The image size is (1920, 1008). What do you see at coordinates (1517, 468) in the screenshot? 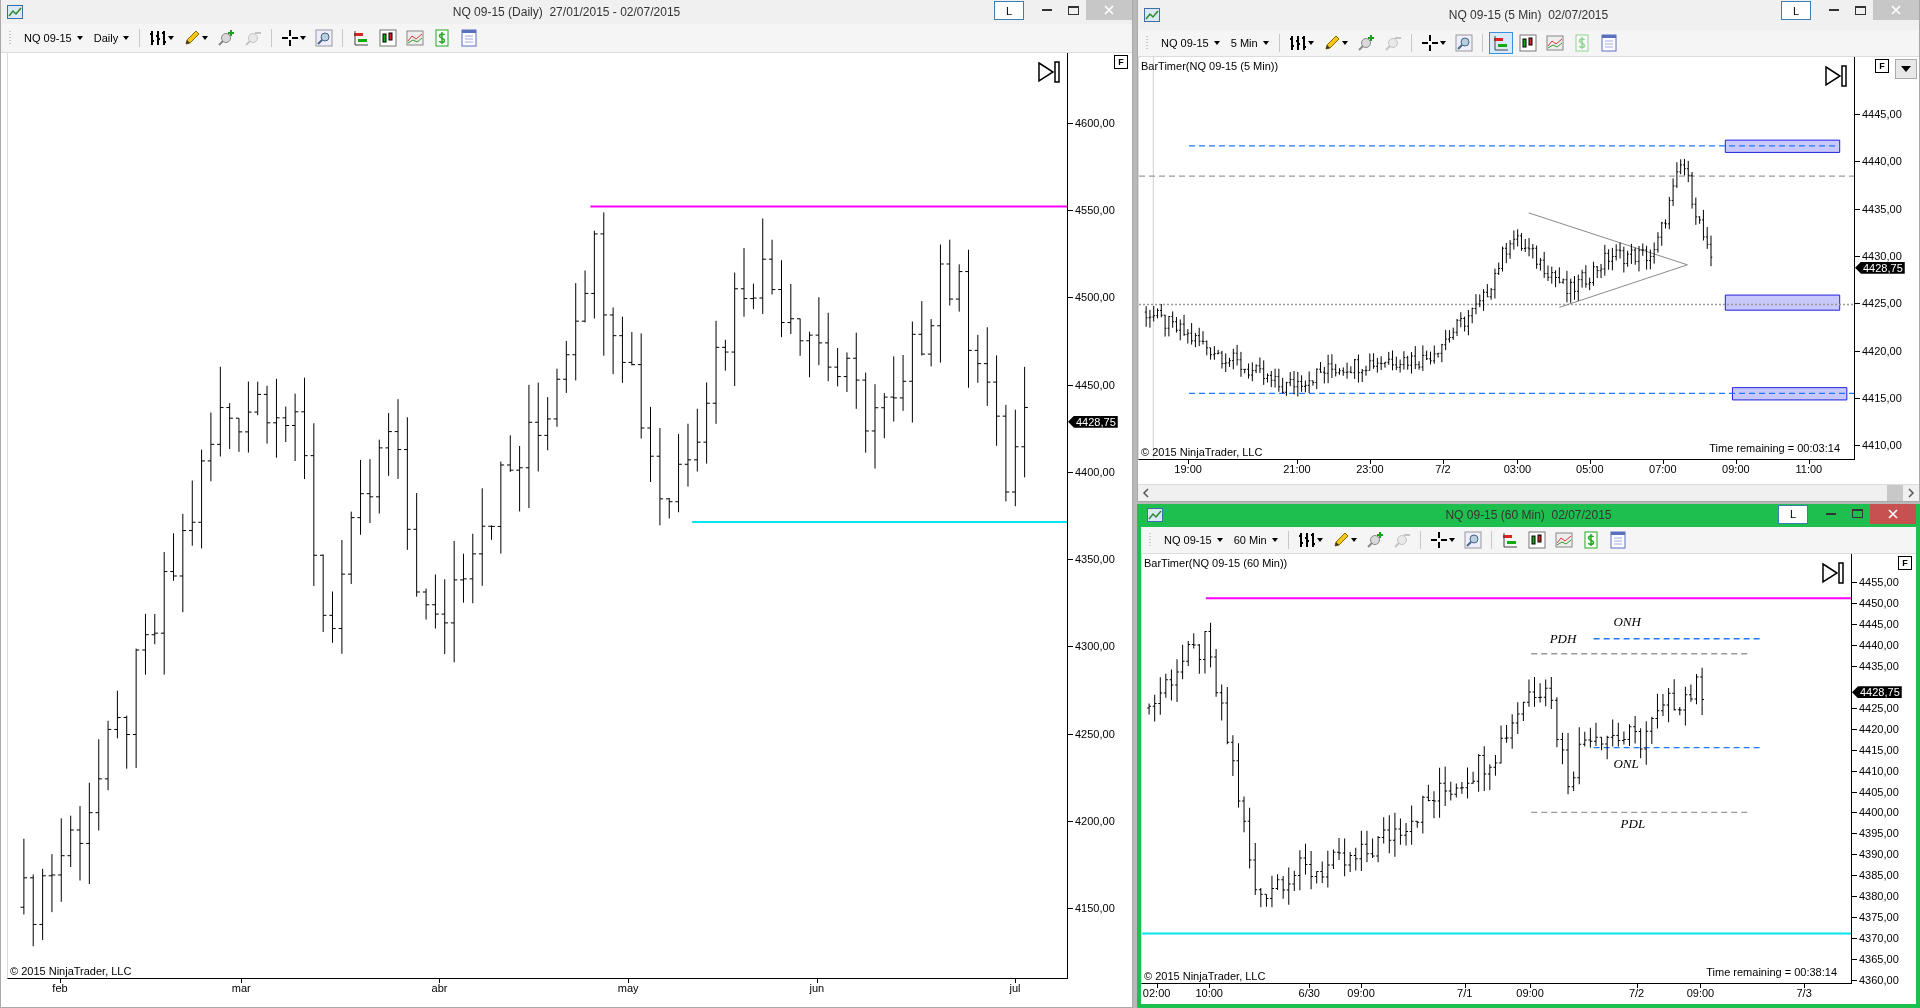
I see `axis-label: 03:00` at bounding box center [1517, 468].